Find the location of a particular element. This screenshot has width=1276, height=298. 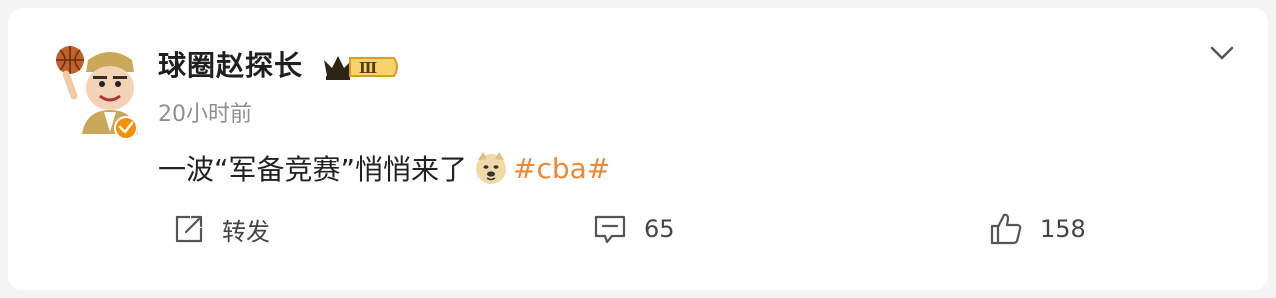

post-content: 一波“军备竞赛”悄悄来了 #cba# is located at coordinates (384, 168).